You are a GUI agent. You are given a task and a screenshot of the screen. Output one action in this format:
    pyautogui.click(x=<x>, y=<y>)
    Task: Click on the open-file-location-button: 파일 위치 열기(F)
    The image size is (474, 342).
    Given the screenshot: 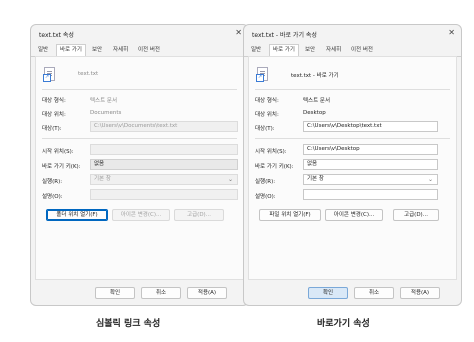 What is the action you would take?
    pyautogui.click(x=290, y=215)
    